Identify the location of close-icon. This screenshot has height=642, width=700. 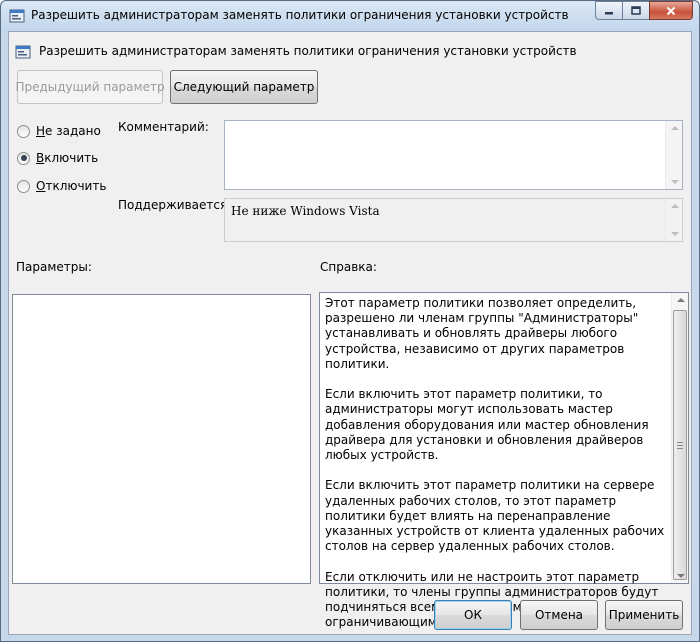
(671, 10).